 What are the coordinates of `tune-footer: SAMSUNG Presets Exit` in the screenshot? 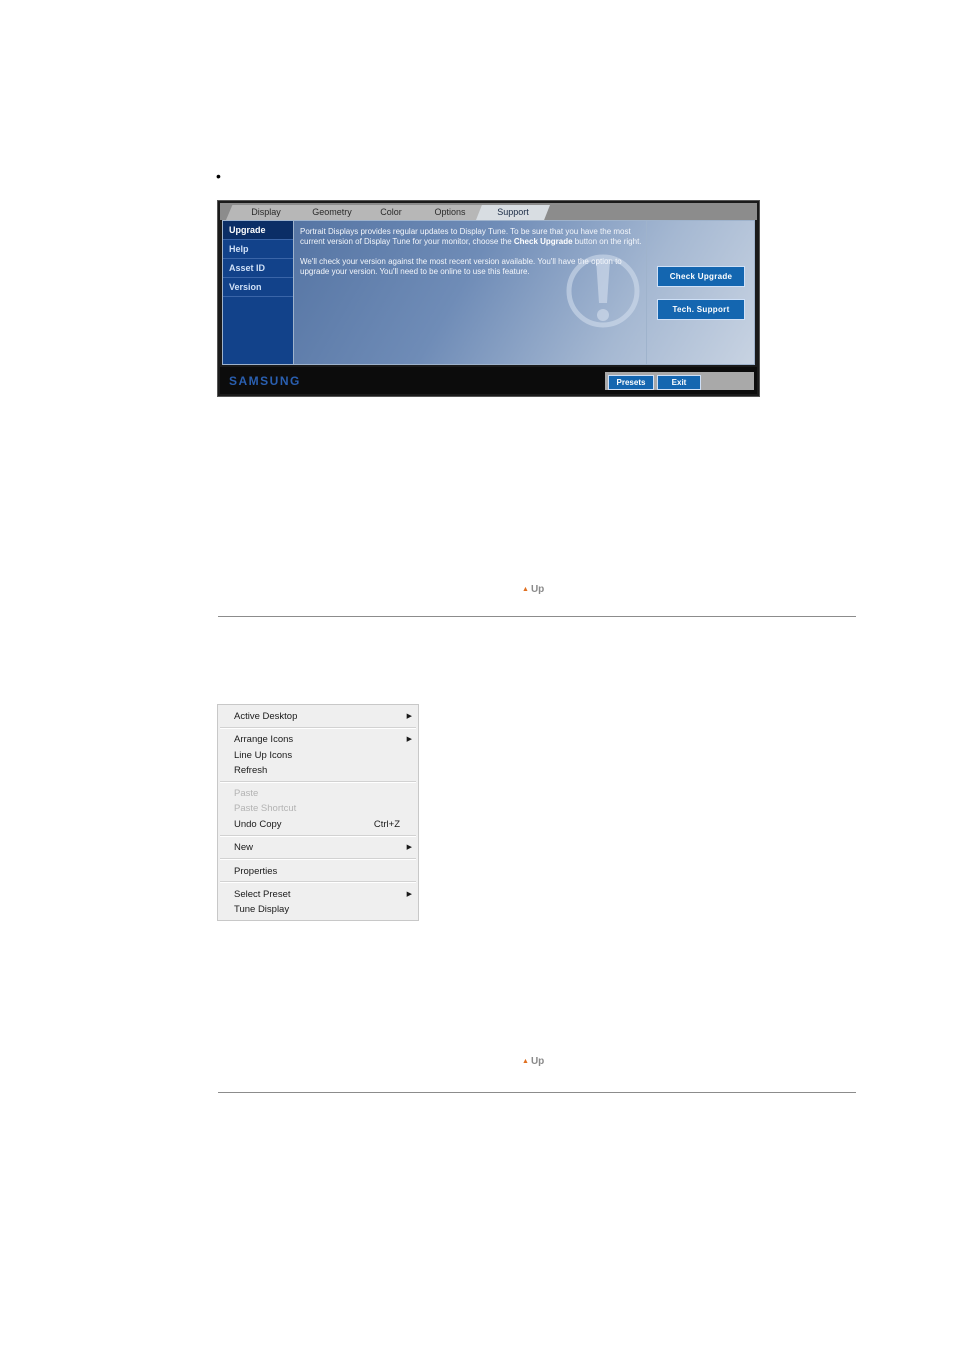 It's located at (488, 380).